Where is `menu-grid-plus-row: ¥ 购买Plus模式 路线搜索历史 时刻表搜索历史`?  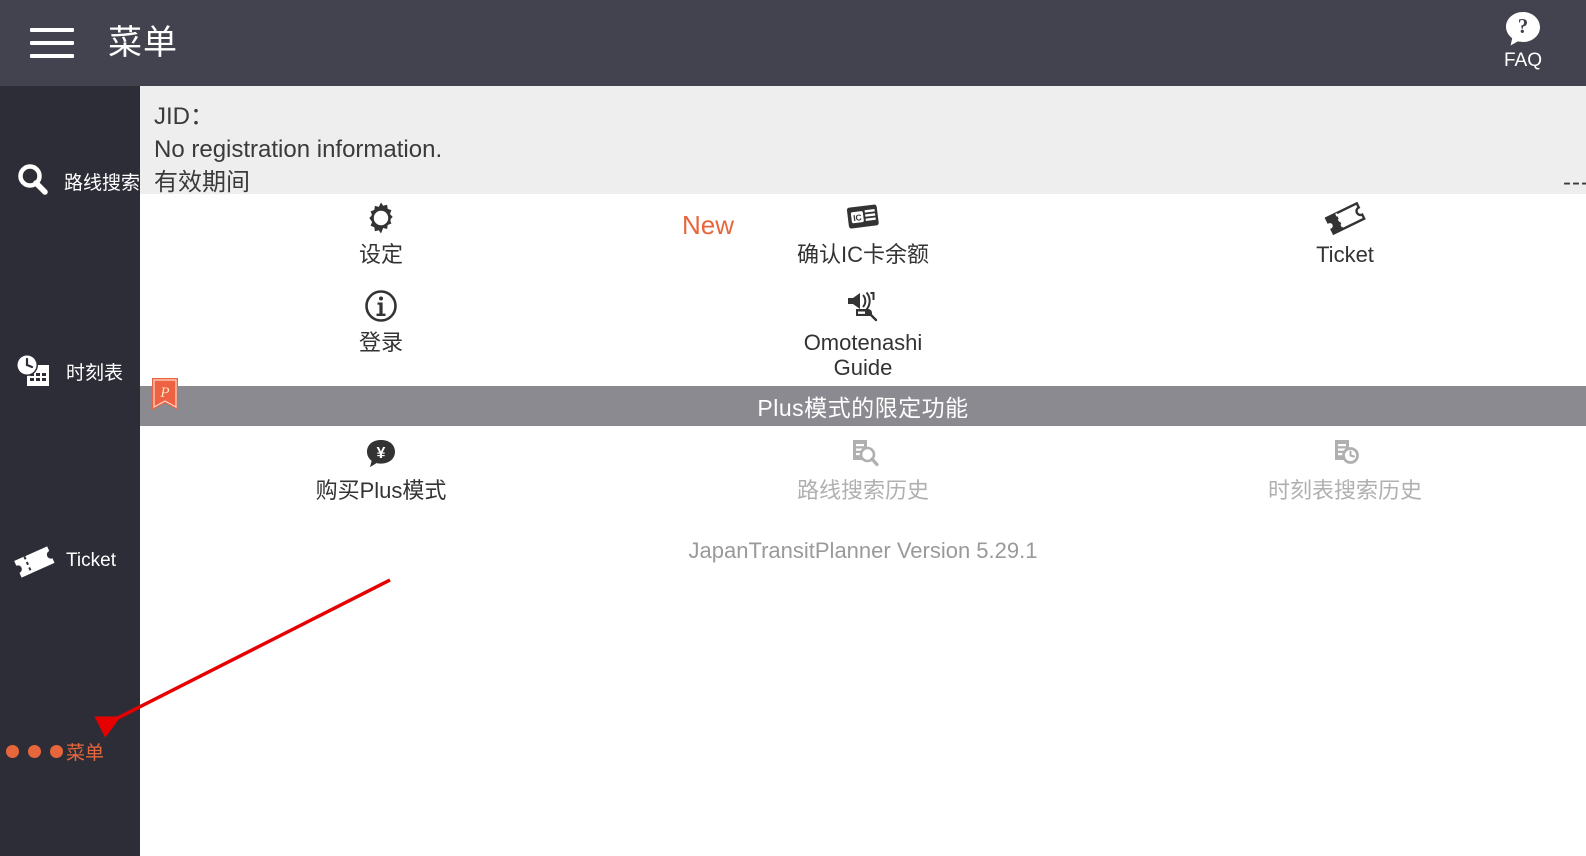 menu-grid-plus-row: ¥ 购买Plus模式 路线搜索历史 时刻表搜索历史 is located at coordinates (863, 470).